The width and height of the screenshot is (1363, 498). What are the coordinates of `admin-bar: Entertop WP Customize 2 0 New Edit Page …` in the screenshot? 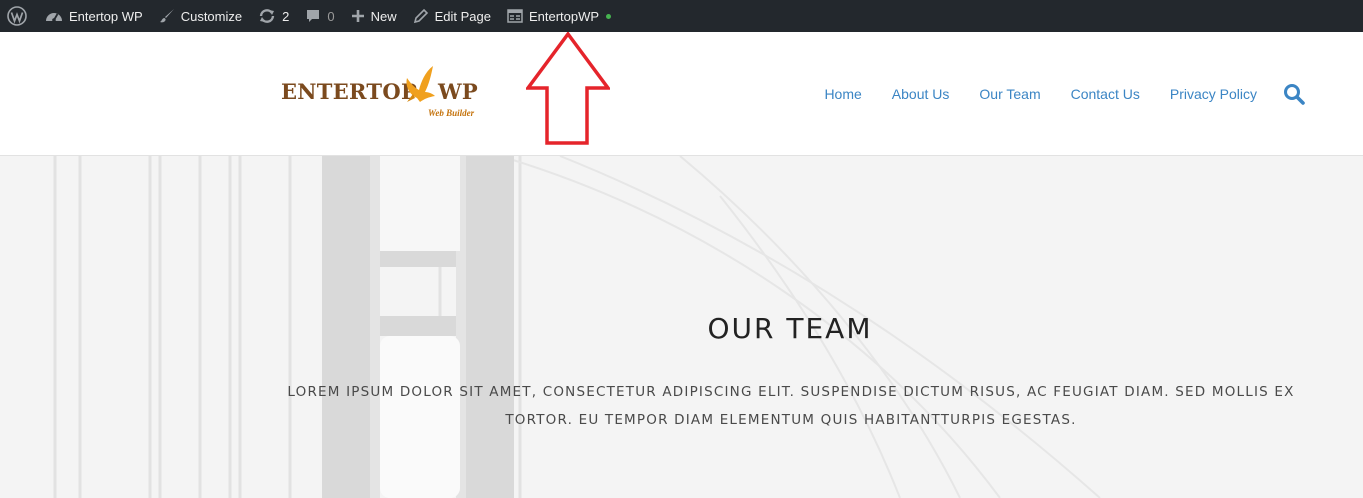 It's located at (681, 16).